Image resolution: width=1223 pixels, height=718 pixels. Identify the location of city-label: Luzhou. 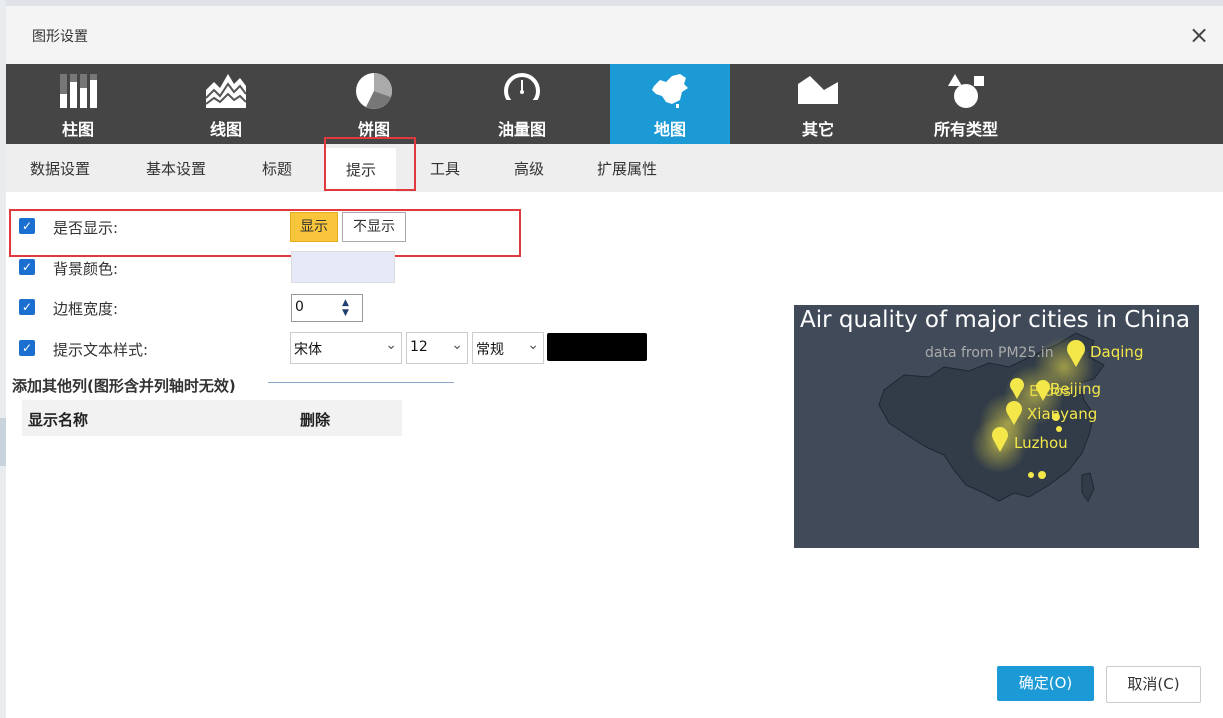
(1041, 443).